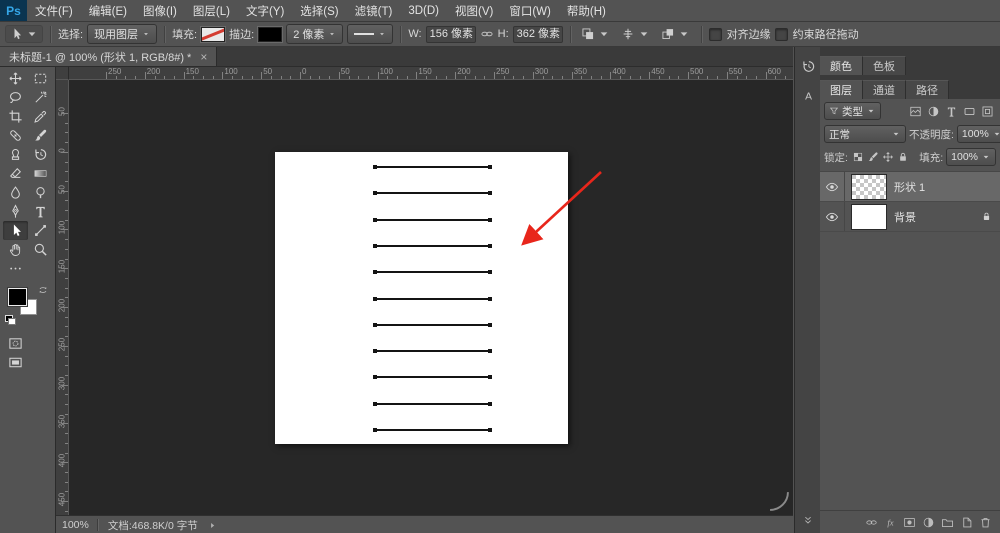 The width and height of the screenshot is (1000, 533). What do you see at coordinates (816, 34) in the screenshot?
I see `constrain-path-checkbox: 约束路径拖动` at bounding box center [816, 34].